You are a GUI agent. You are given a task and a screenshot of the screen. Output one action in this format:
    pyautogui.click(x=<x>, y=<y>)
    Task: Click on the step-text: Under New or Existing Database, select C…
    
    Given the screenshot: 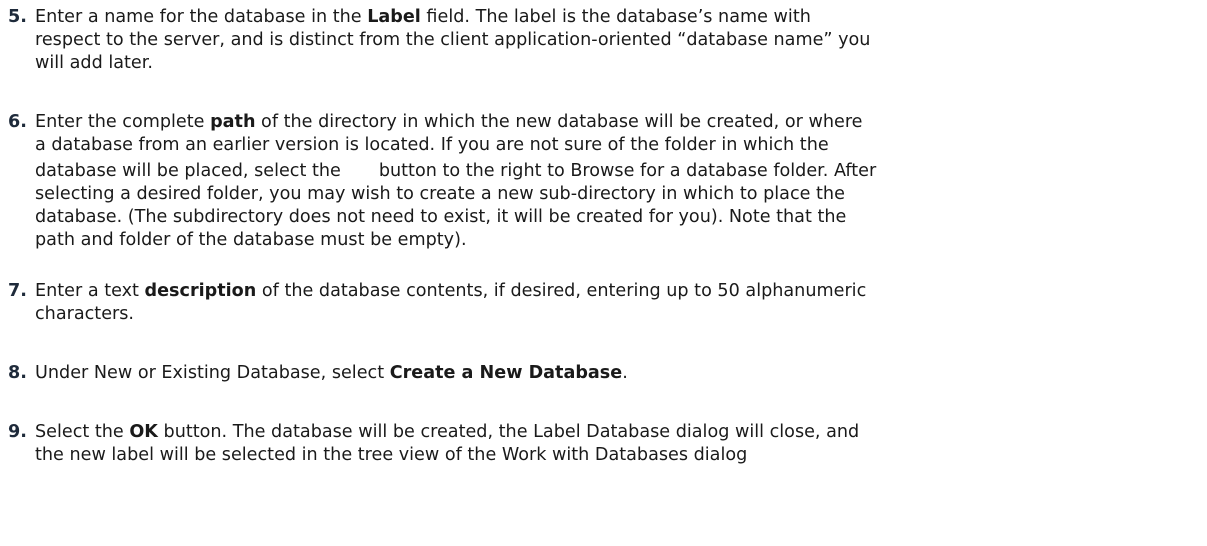 What is the action you would take?
    pyautogui.click(x=619, y=373)
    